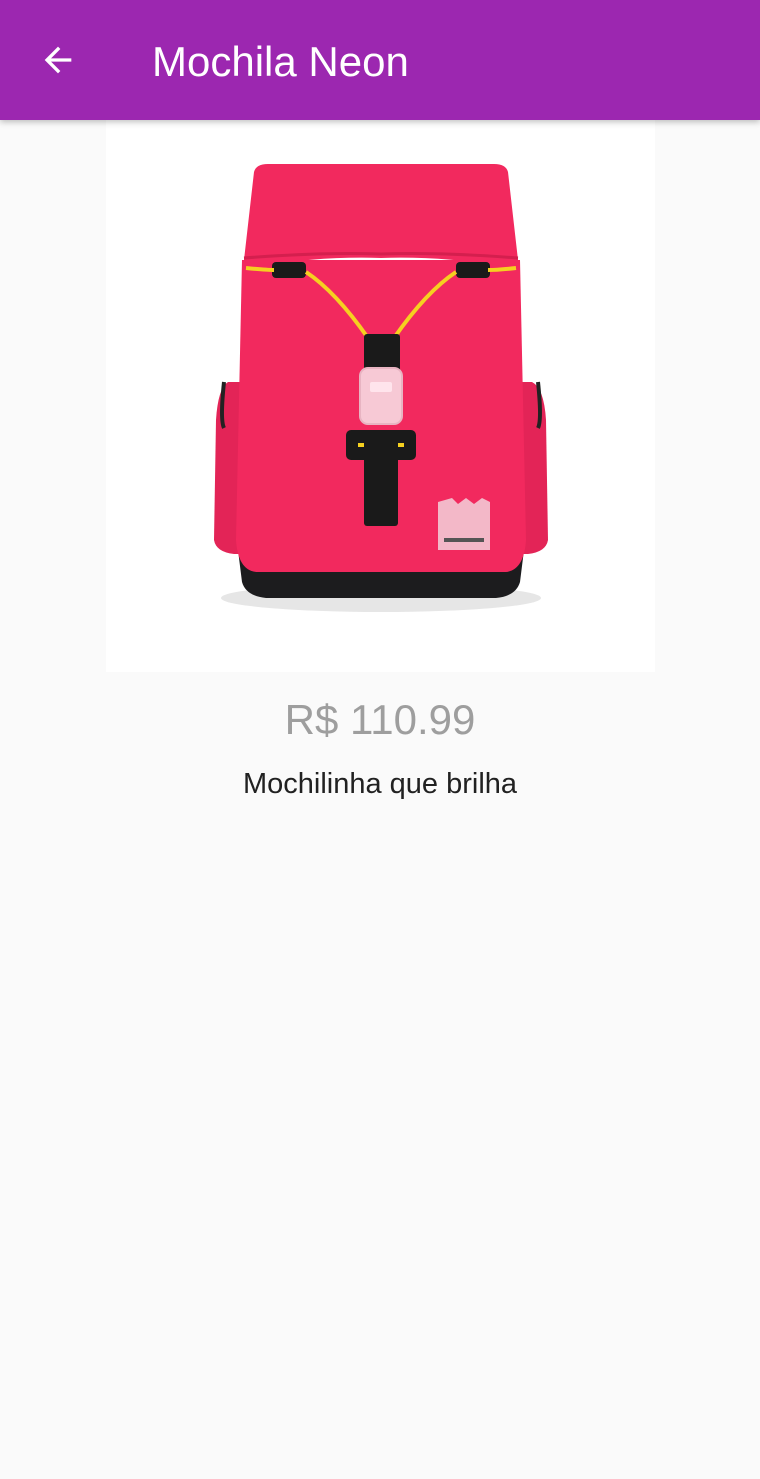 This screenshot has height=1479, width=760. I want to click on back-button, so click(58, 60).